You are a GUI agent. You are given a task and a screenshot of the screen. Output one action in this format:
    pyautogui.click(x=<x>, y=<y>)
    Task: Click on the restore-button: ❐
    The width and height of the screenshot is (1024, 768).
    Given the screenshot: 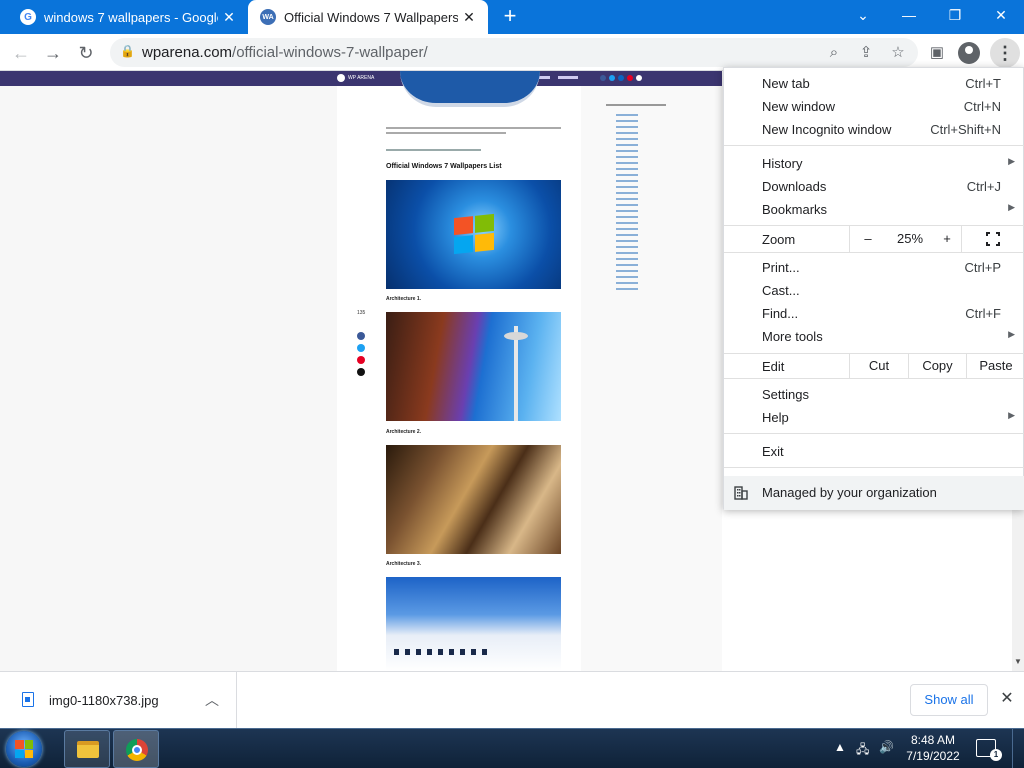 What is the action you would take?
    pyautogui.click(x=955, y=15)
    